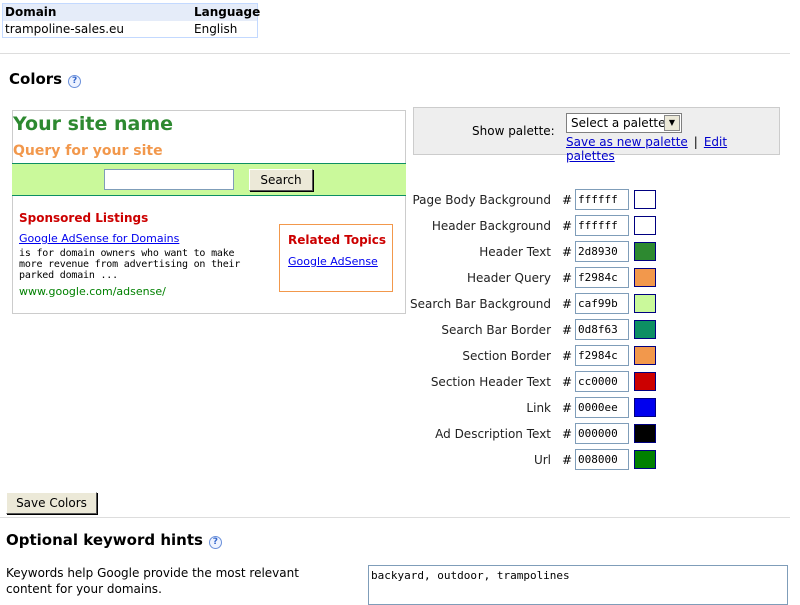 This screenshot has height=605, width=800. Describe the element at coordinates (602, 381) in the screenshot. I see `color-hex-input: cc0000` at that location.